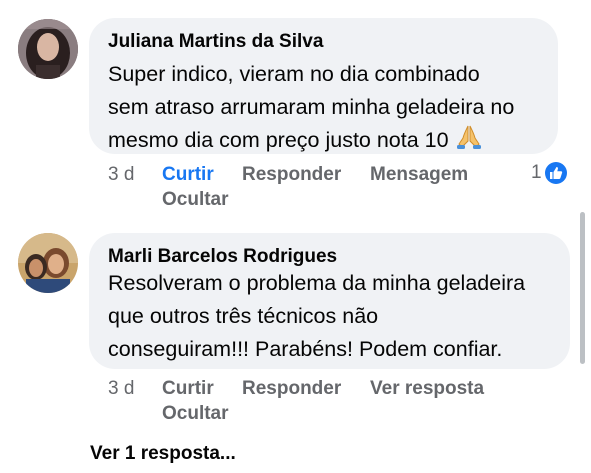 The width and height of the screenshot is (591, 473). Describe the element at coordinates (582, 288) in the screenshot. I see `scrollbar` at that location.